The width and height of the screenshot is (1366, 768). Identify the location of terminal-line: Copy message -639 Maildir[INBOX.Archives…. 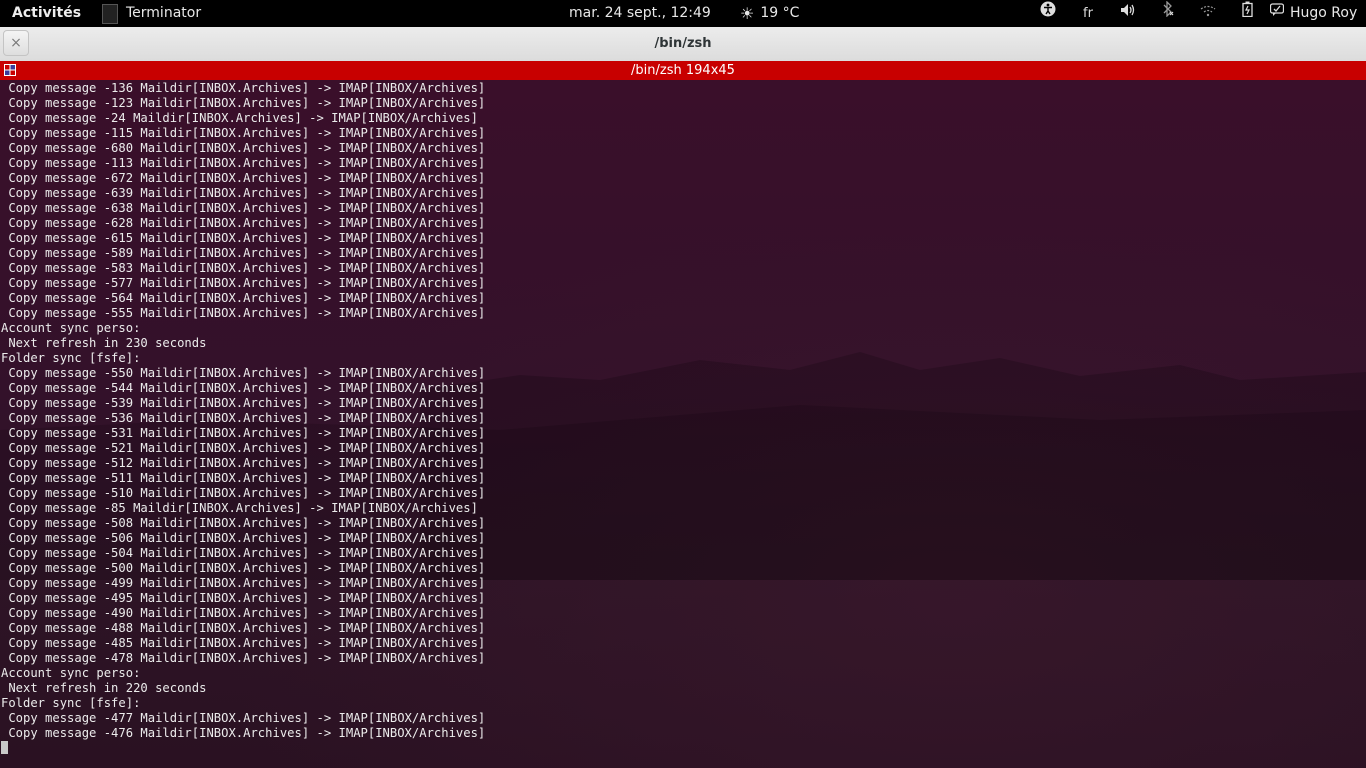
(243, 193).